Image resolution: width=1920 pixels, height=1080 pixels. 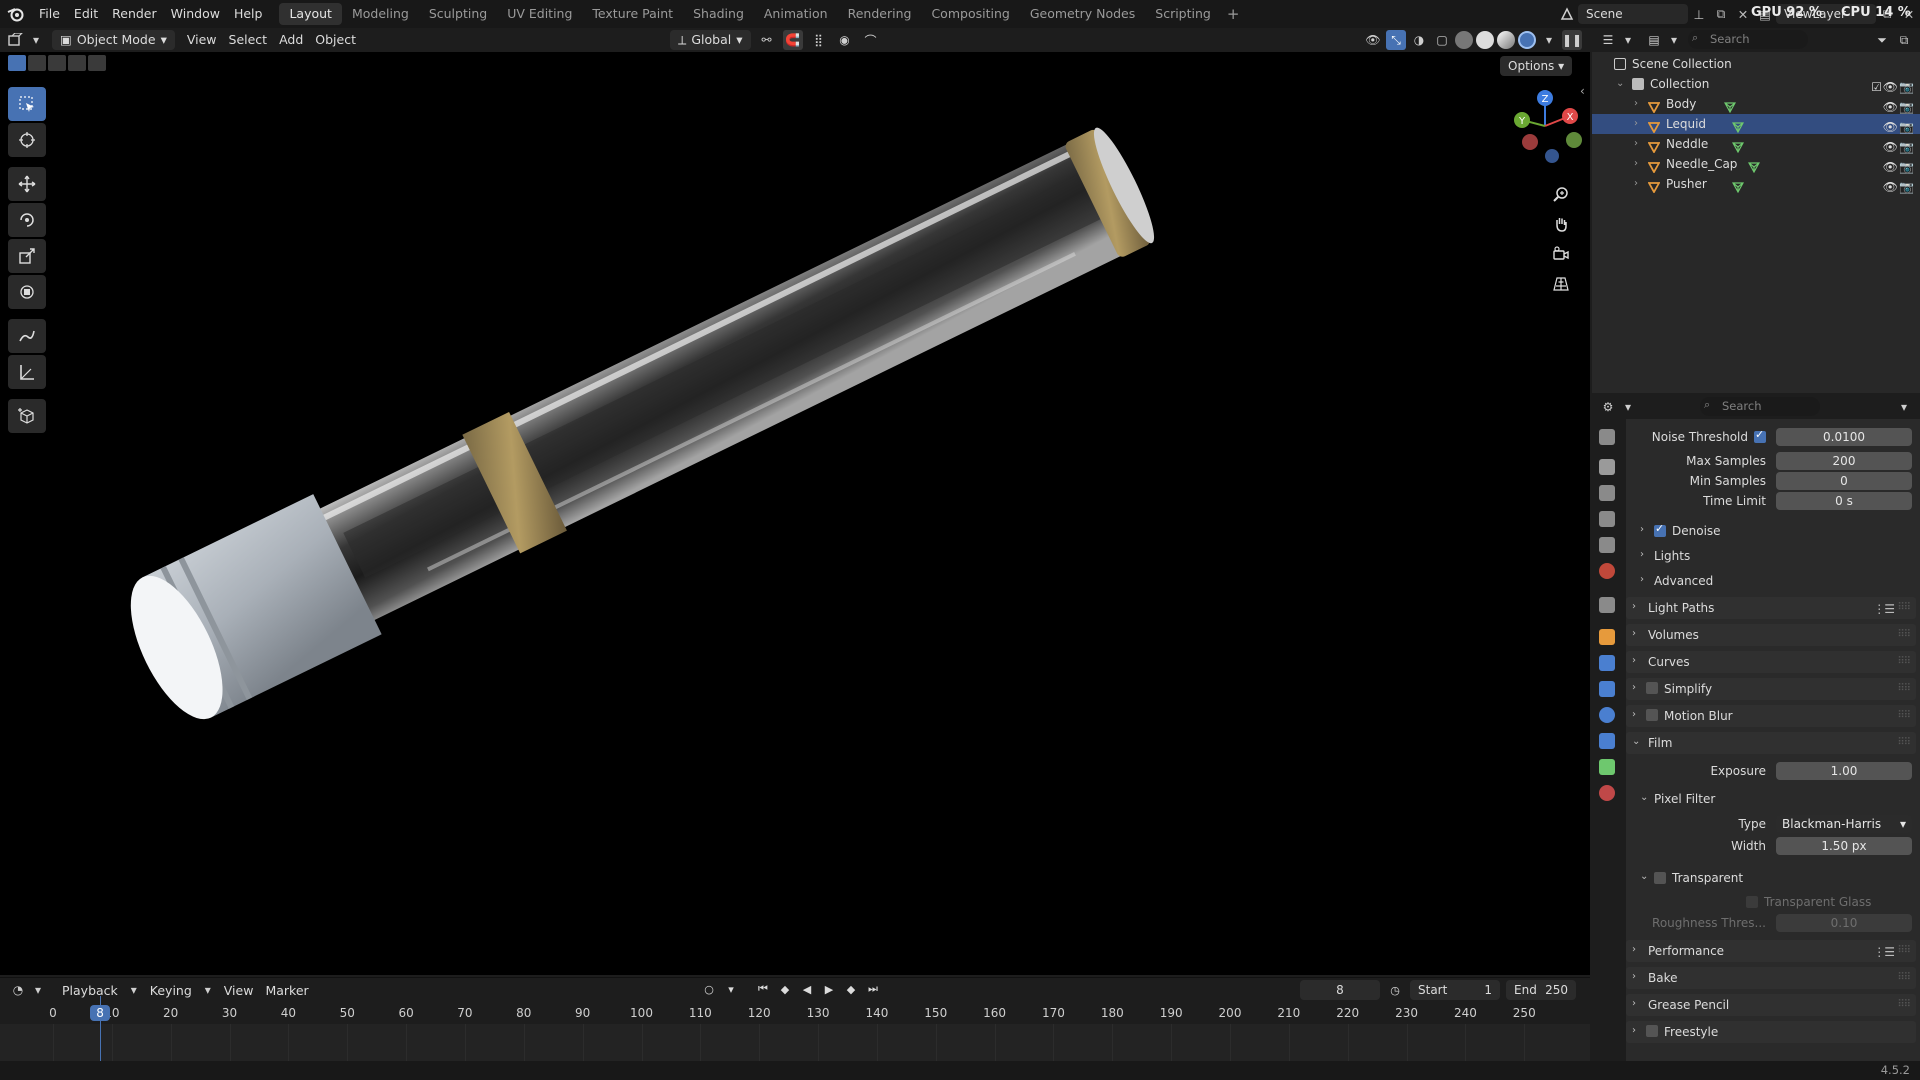 I want to click on transform-tool, so click(x=27, y=292).